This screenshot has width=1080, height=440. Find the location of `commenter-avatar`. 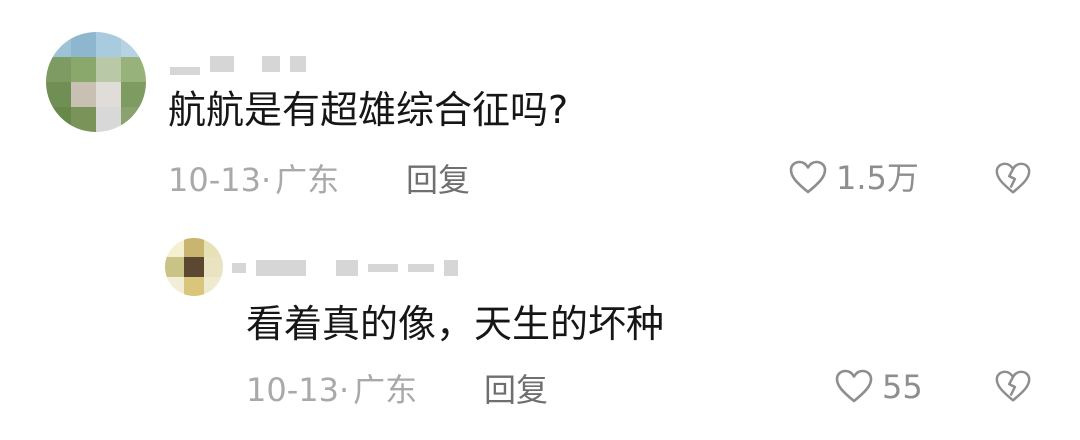

commenter-avatar is located at coordinates (96, 82).